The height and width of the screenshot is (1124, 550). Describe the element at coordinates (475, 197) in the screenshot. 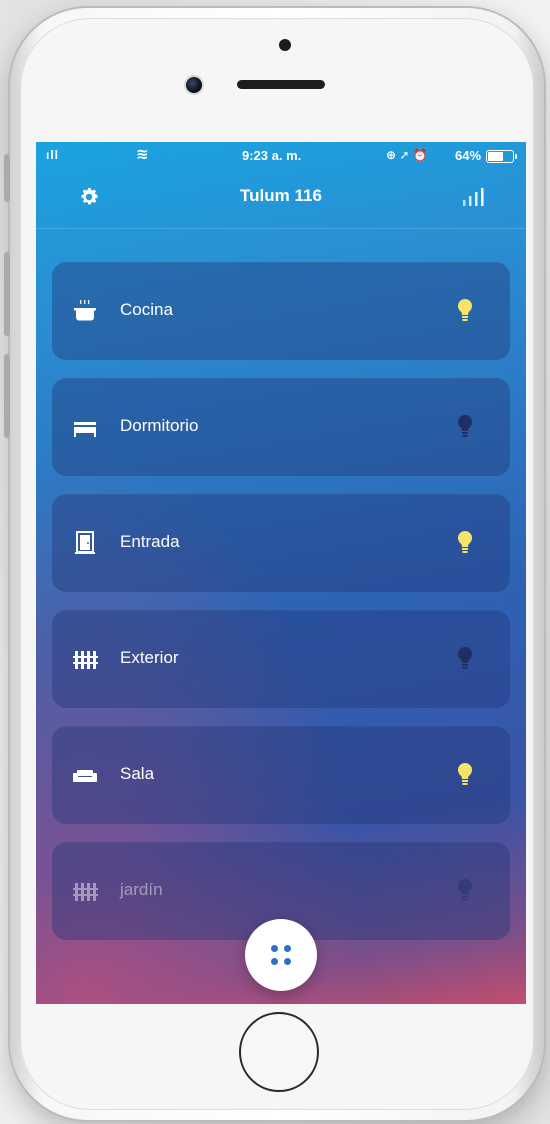

I see `bar-chart-icon` at that location.